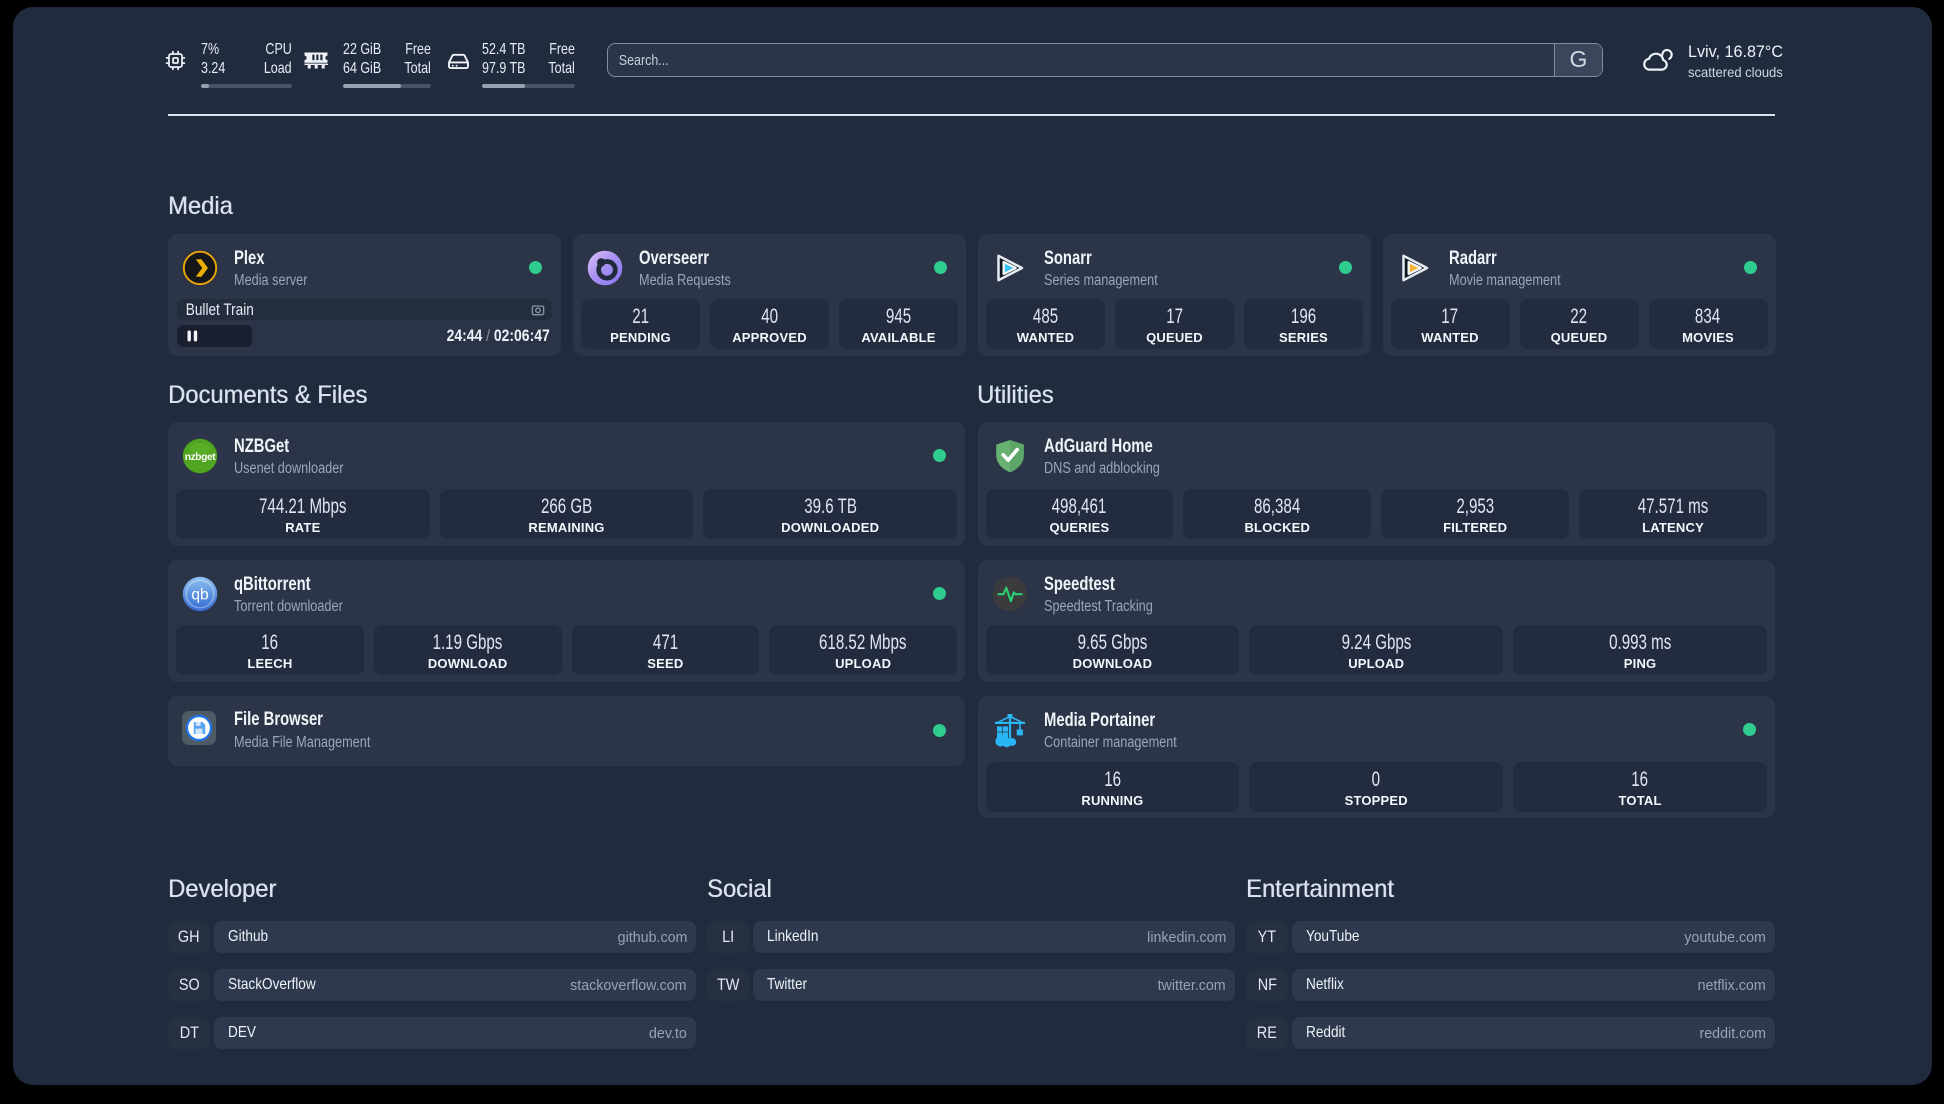 The height and width of the screenshot is (1104, 1944). What do you see at coordinates (199, 594) in the screenshot?
I see `svg-text: qb` at bounding box center [199, 594].